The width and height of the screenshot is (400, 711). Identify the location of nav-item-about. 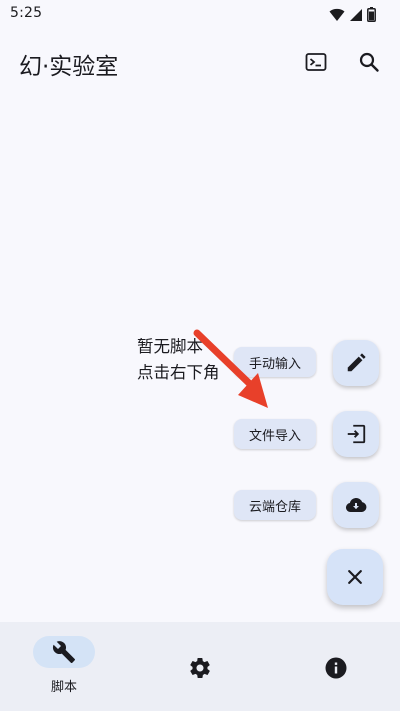
(333, 666).